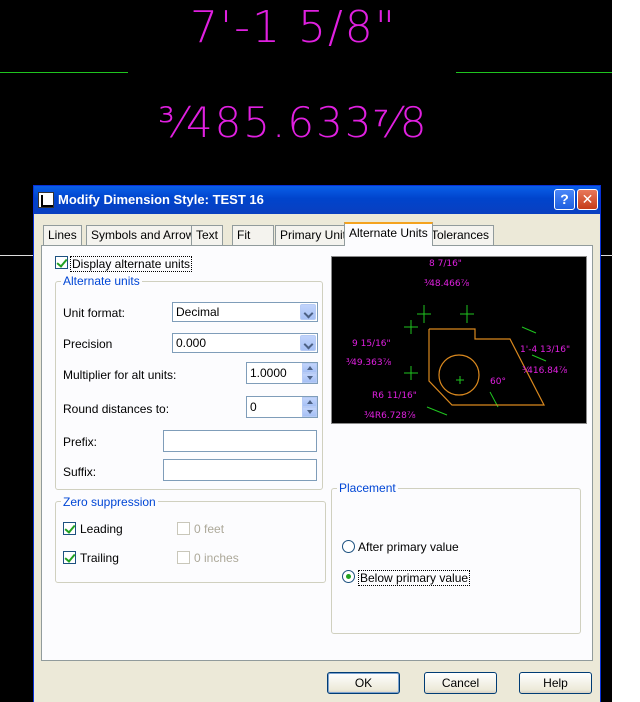 Image resolution: width=640 pixels, height=702 pixels. What do you see at coordinates (390, 416) in the screenshot?
I see `preview-label-radius-alt: ³⁄4R6.728⅞` at bounding box center [390, 416].